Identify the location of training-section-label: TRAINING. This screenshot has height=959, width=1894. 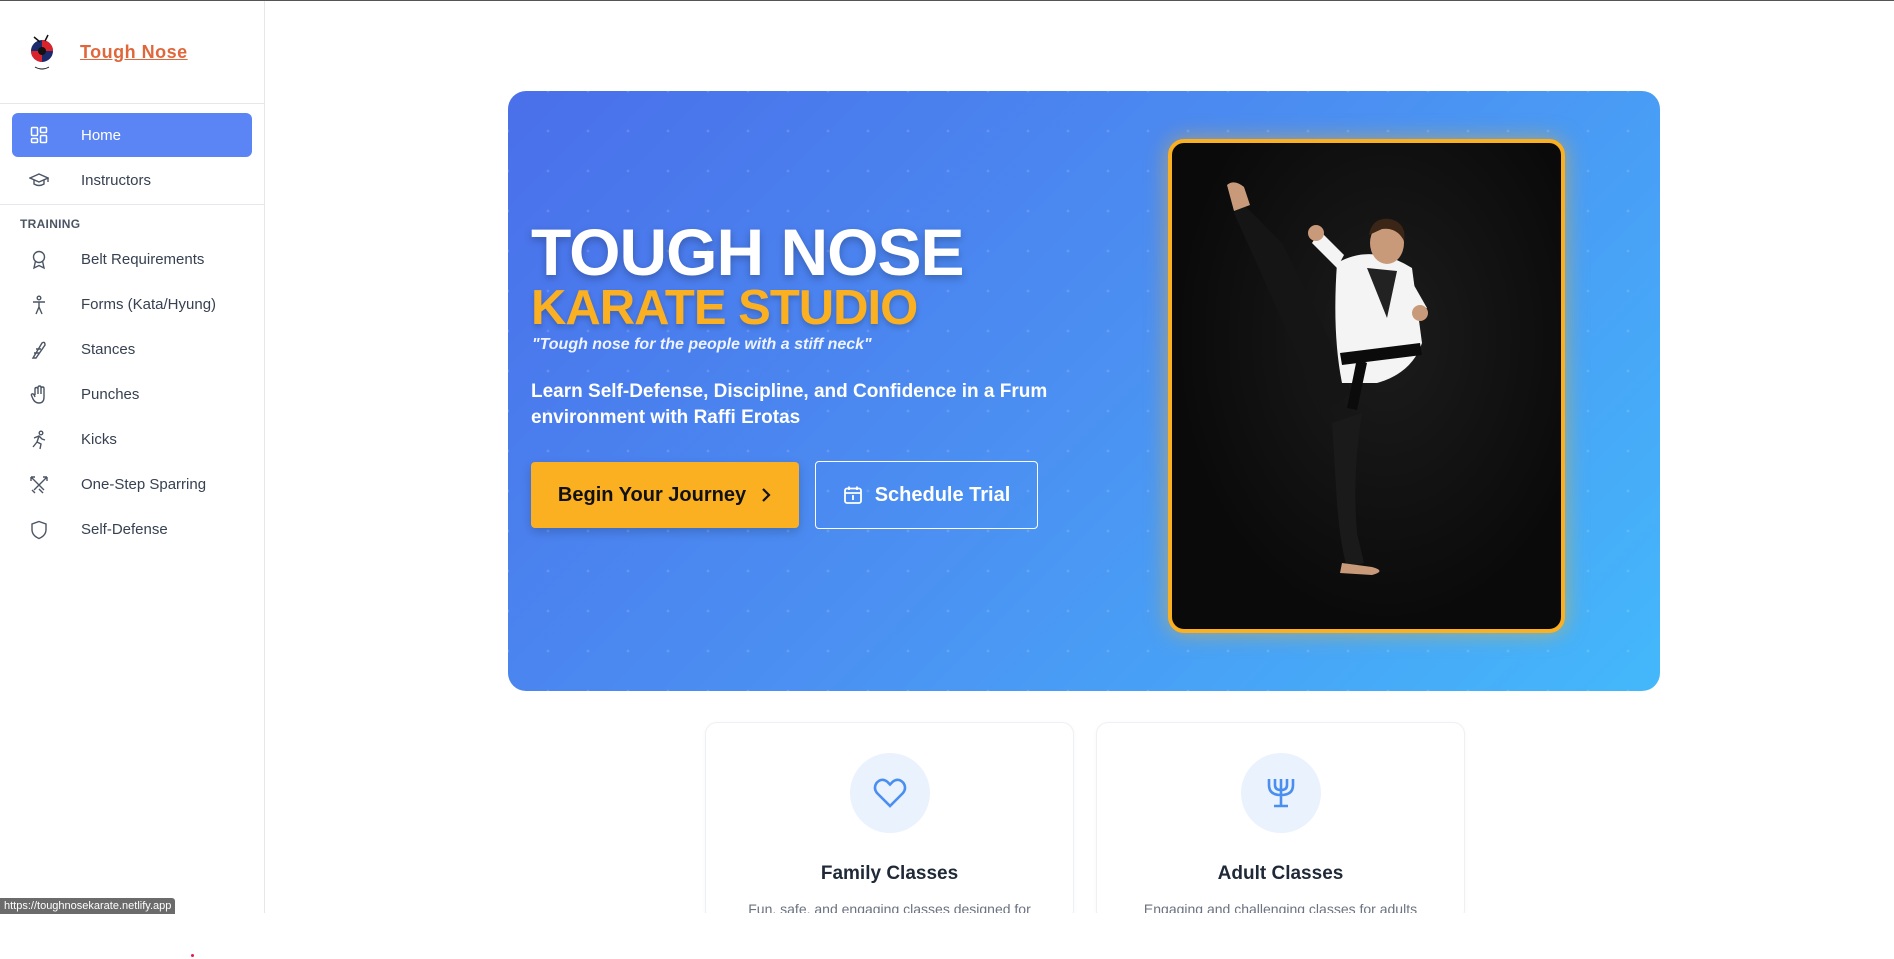
(50, 224).